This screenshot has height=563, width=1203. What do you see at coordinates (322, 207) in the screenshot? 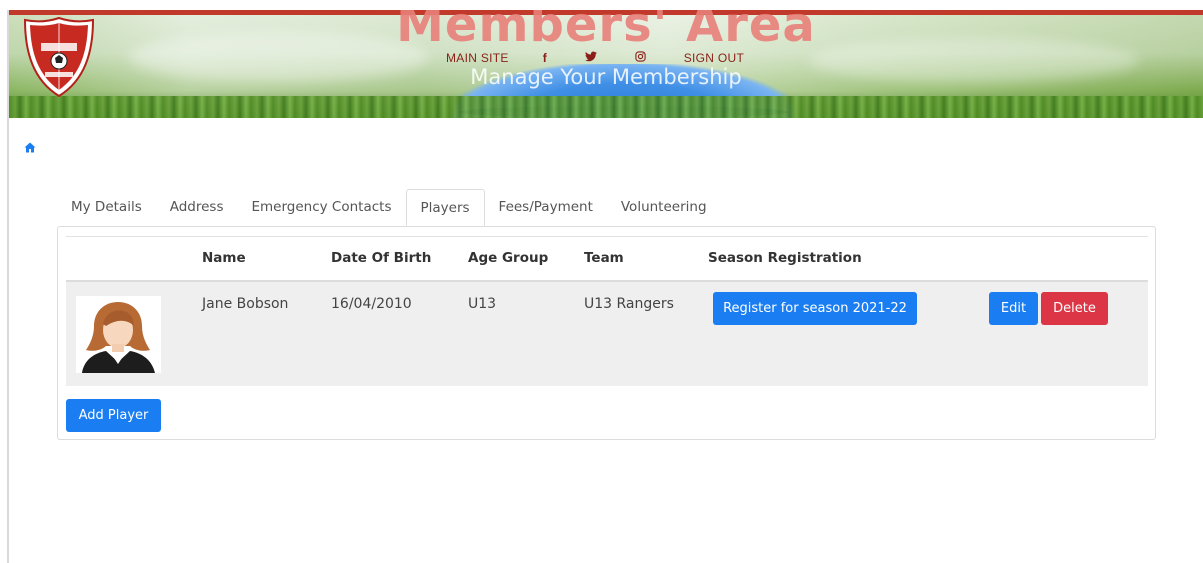
I see `tab-emergency-contacts: Emergency Contacts` at bounding box center [322, 207].